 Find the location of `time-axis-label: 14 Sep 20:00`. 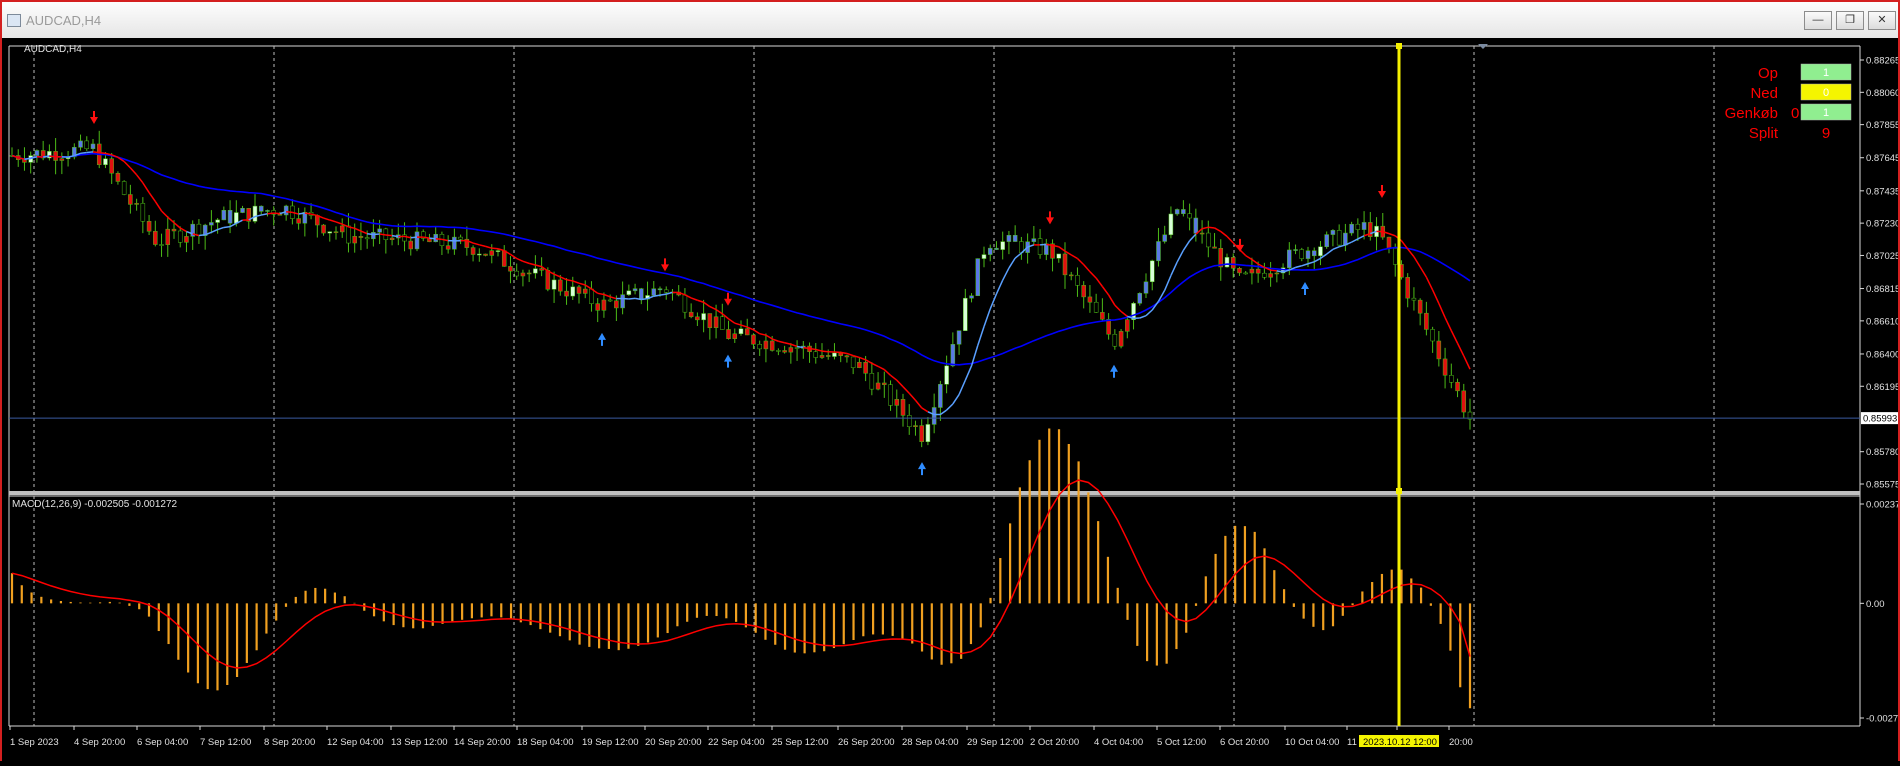

time-axis-label: 14 Sep 20:00 is located at coordinates (482, 742).